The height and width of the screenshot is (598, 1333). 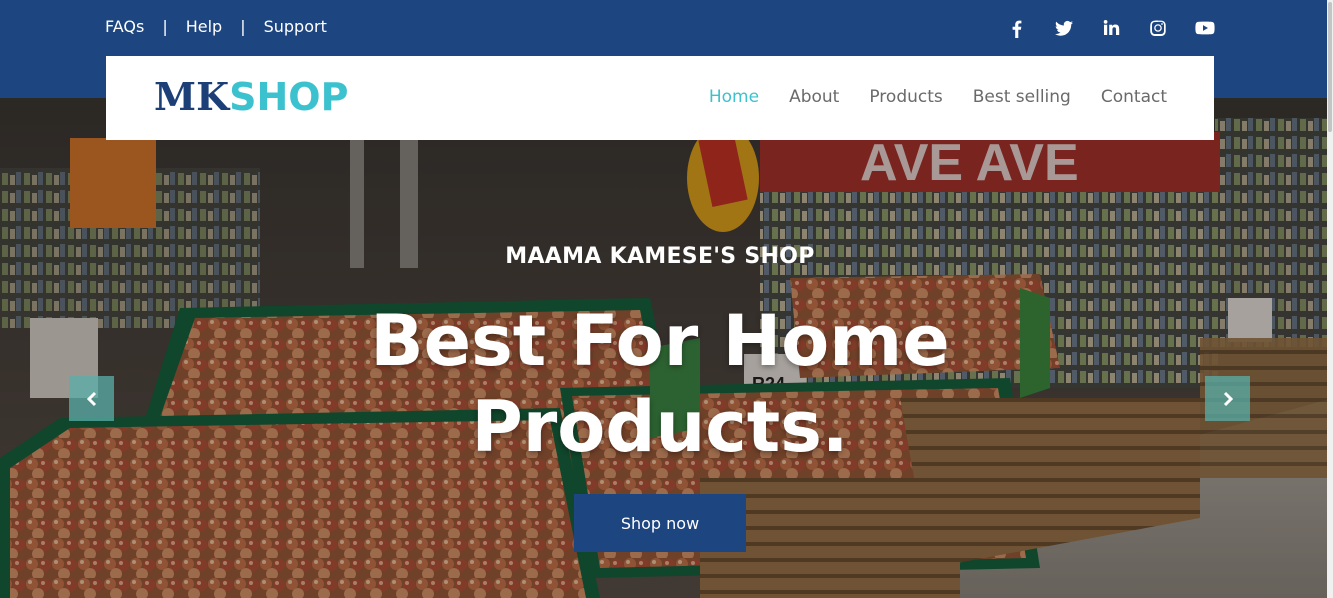 What do you see at coordinates (1017, 28) in the screenshot?
I see `facebook-icon` at bounding box center [1017, 28].